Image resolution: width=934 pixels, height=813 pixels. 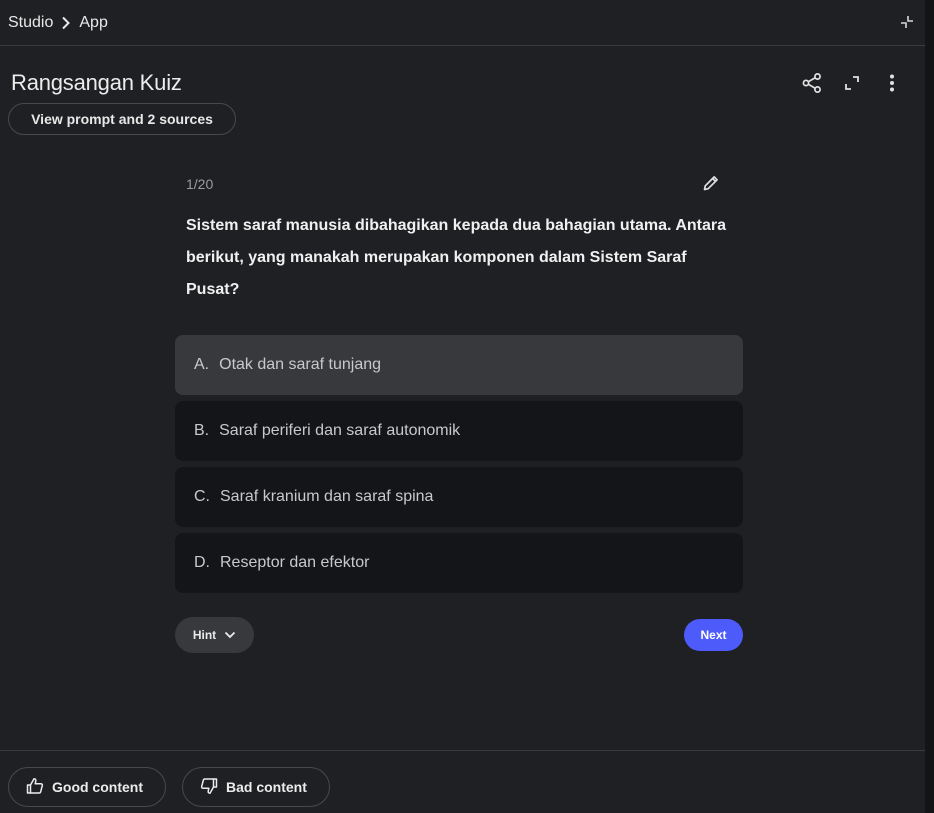 I want to click on good-content-button: Good content, so click(x=87, y=787).